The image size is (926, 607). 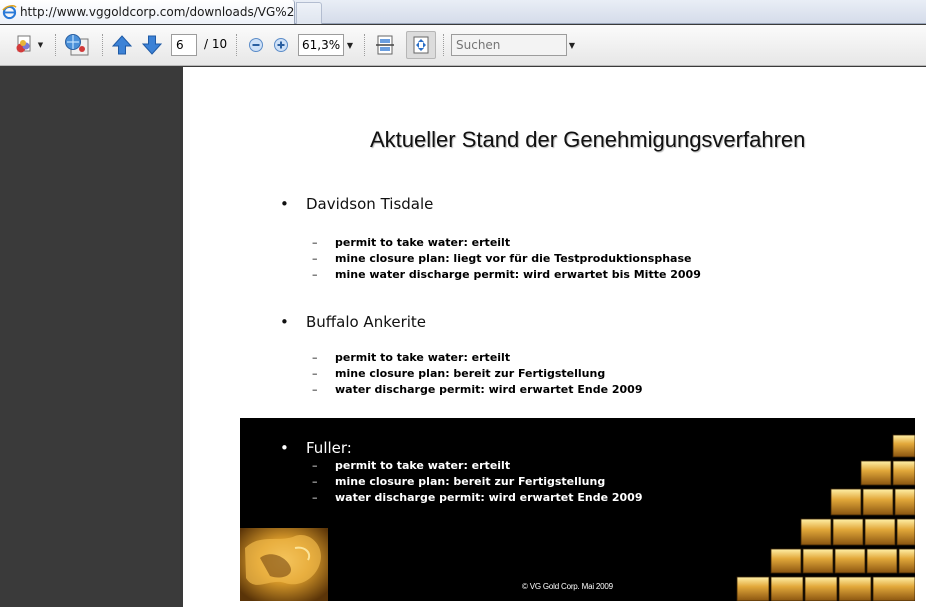 I want to click on next-page-icon, so click(x=152, y=45).